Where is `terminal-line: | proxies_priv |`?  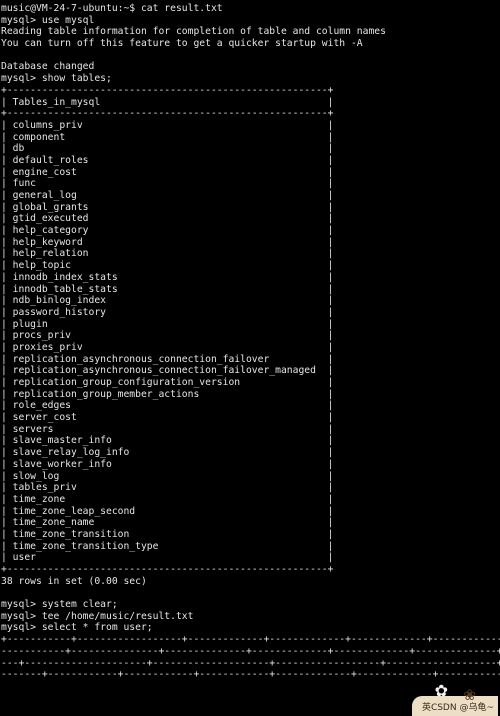
terminal-line: | proxies_priv | is located at coordinates (167, 347).